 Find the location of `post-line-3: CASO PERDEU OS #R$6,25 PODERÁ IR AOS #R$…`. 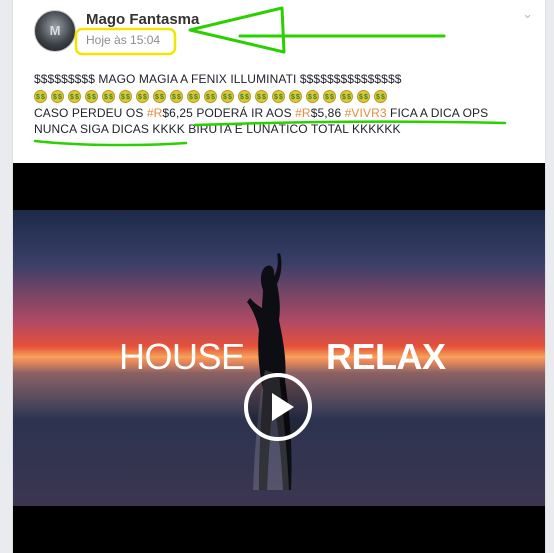

post-line-3: CASO PERDEU OS #R$6,25 PODERÁ IR AOS #R$… is located at coordinates (286, 113).